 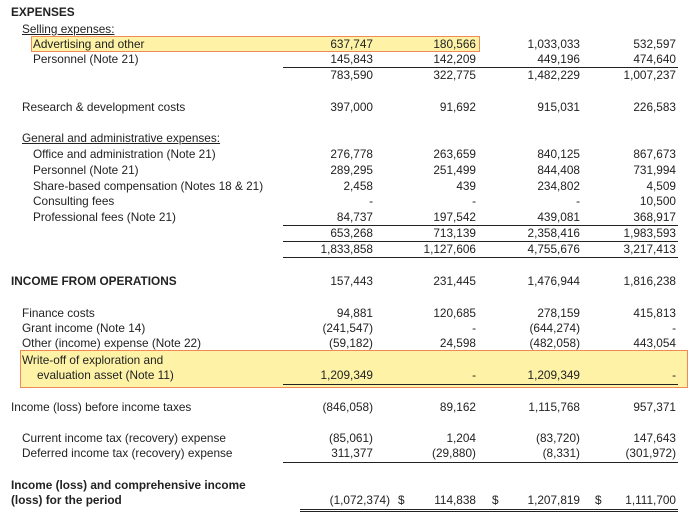 What do you see at coordinates (455, 500) in the screenshot?
I see `final-v2: 114,838` at bounding box center [455, 500].